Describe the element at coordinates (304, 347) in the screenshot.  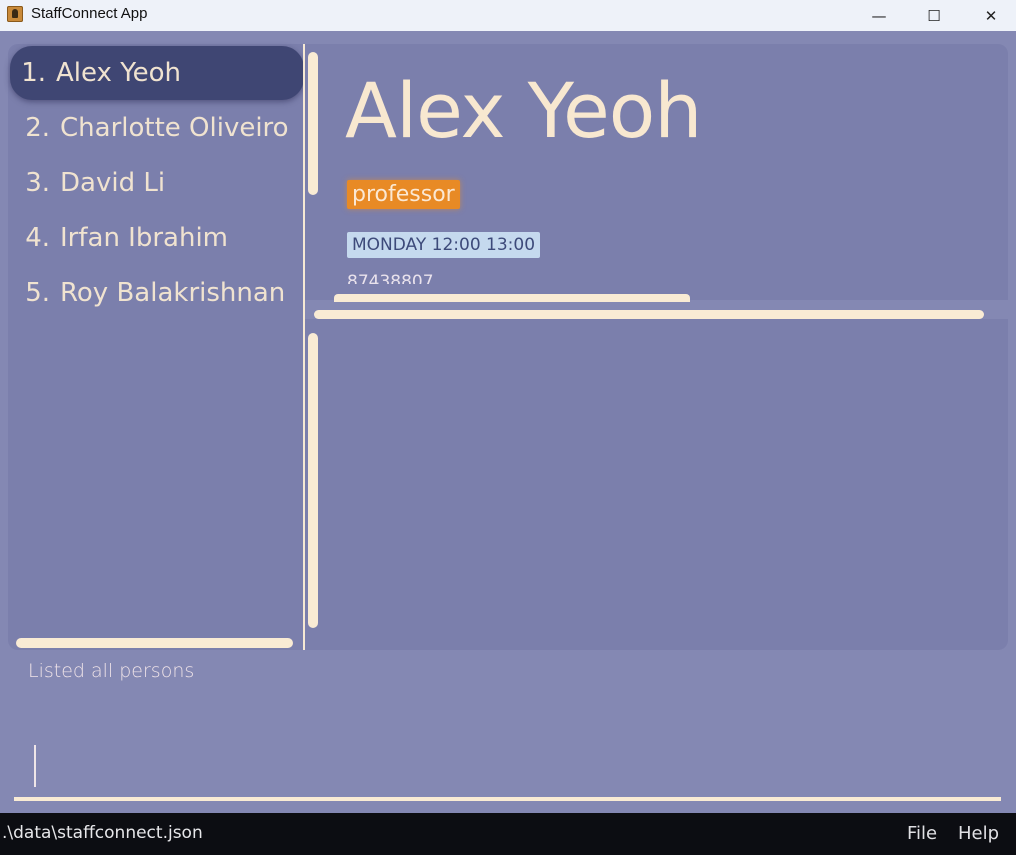
I see `pane-divider` at that location.